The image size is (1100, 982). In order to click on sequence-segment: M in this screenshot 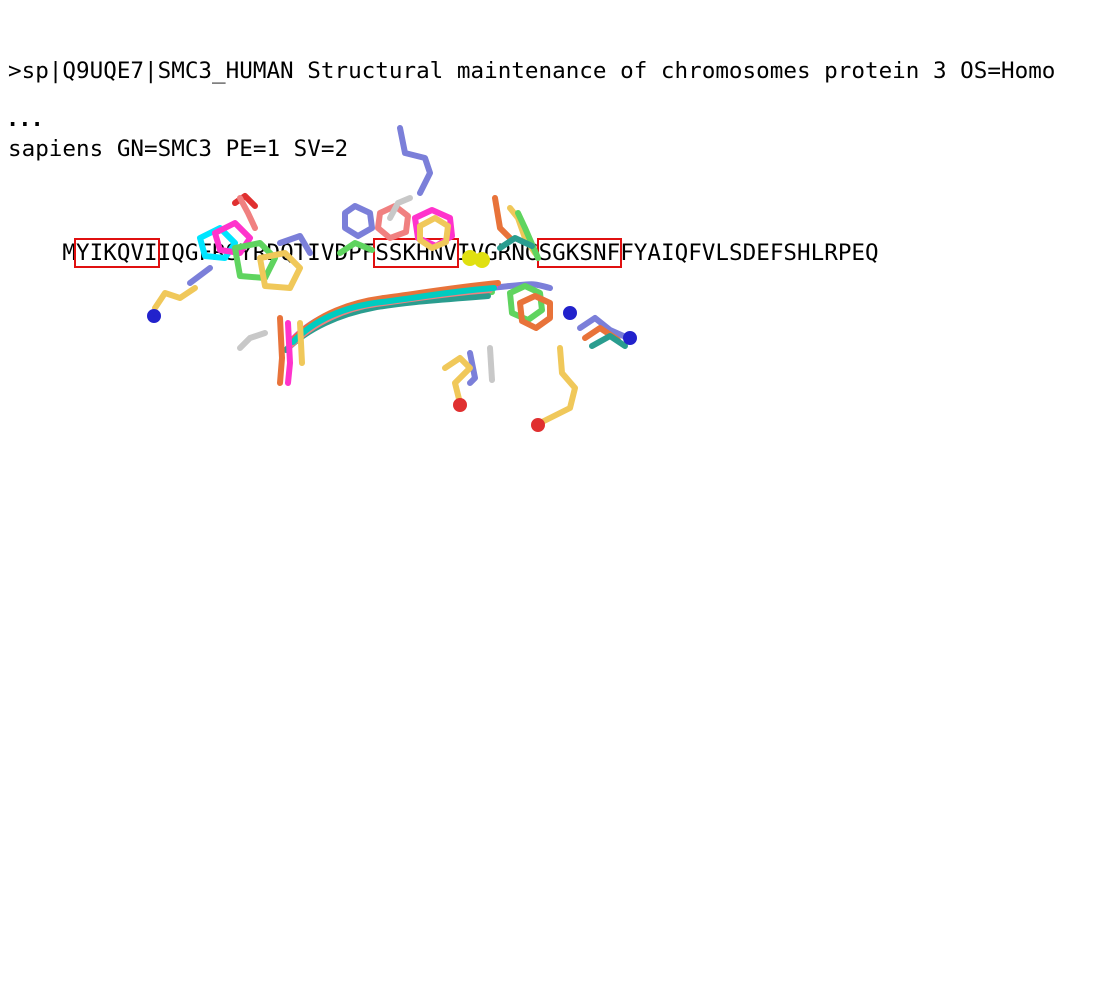, I will do `click(69, 253)`.